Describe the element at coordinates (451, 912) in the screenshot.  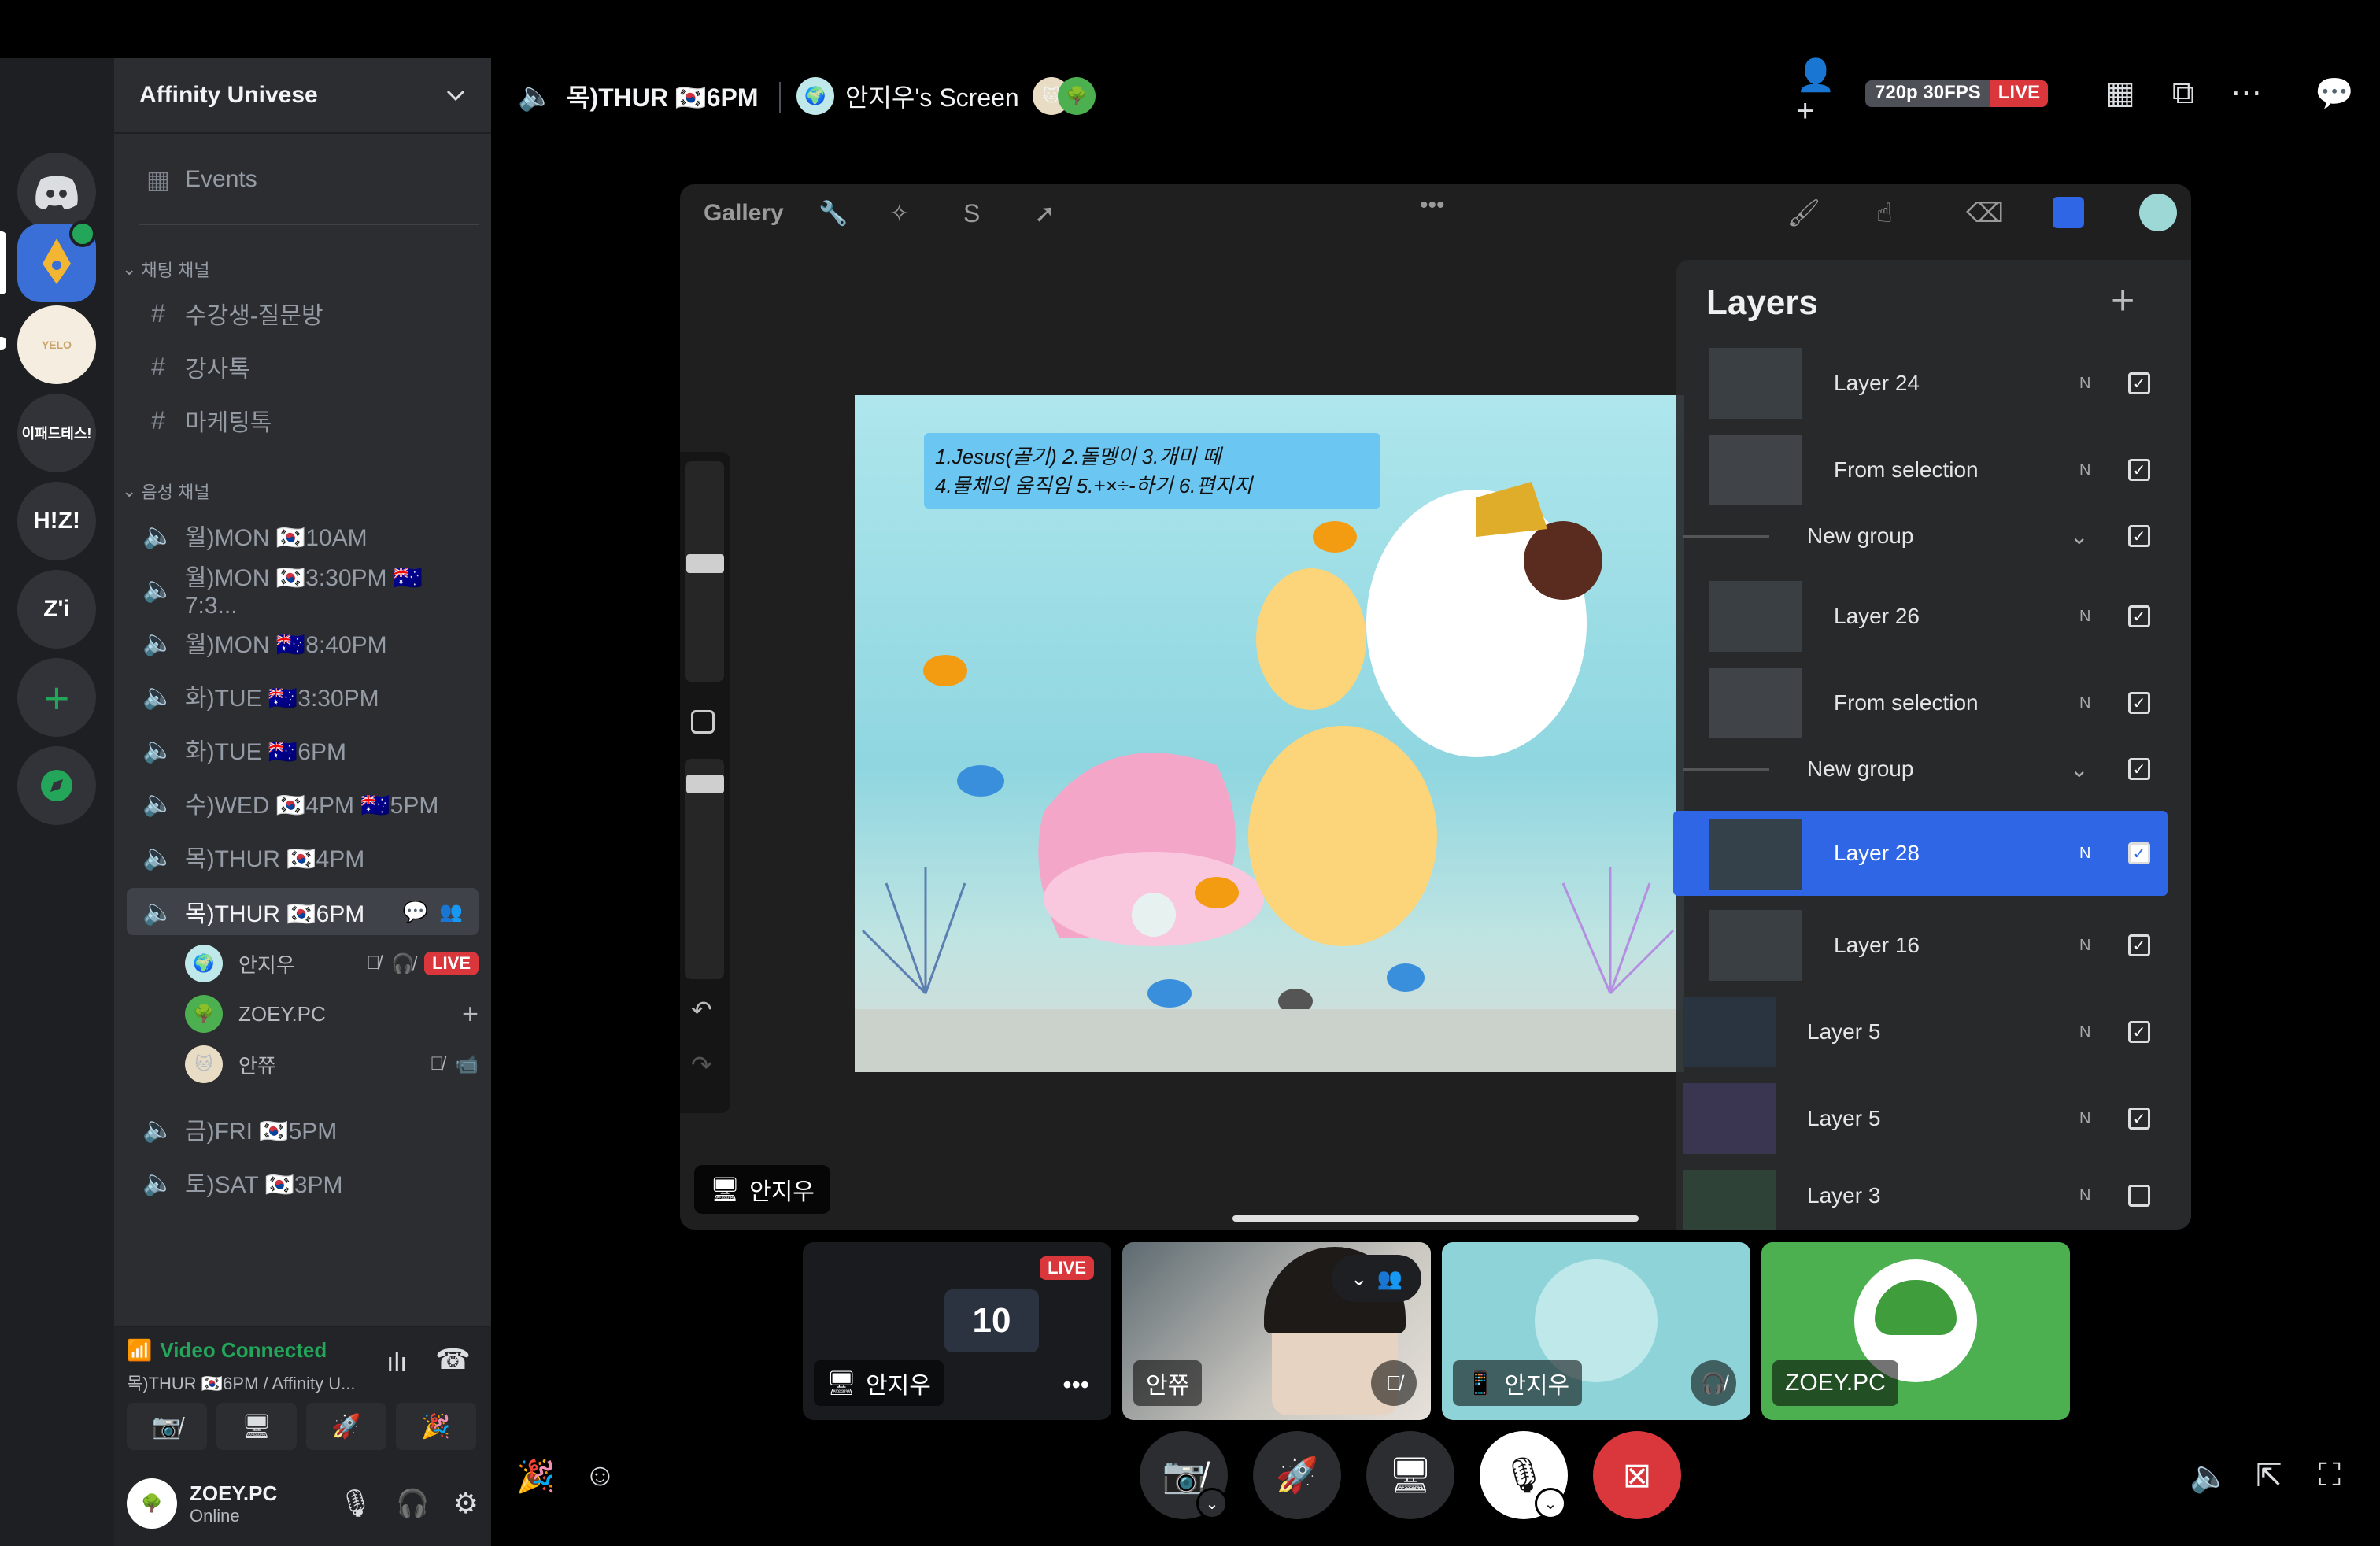
I see `invite-user-icon: 👥` at that location.